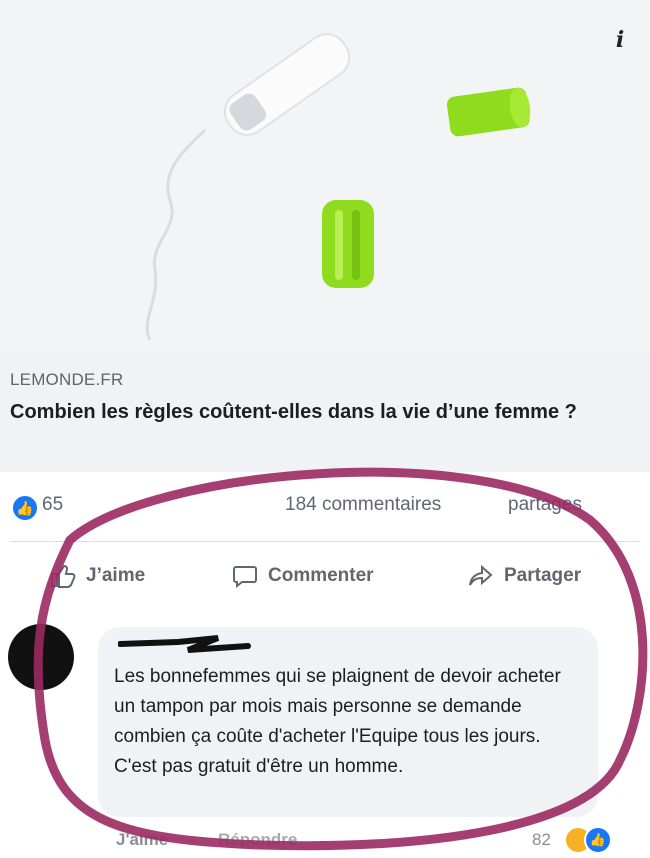 This screenshot has width=650, height=858. What do you see at coordinates (543, 575) in the screenshot?
I see `share-label: Partager` at bounding box center [543, 575].